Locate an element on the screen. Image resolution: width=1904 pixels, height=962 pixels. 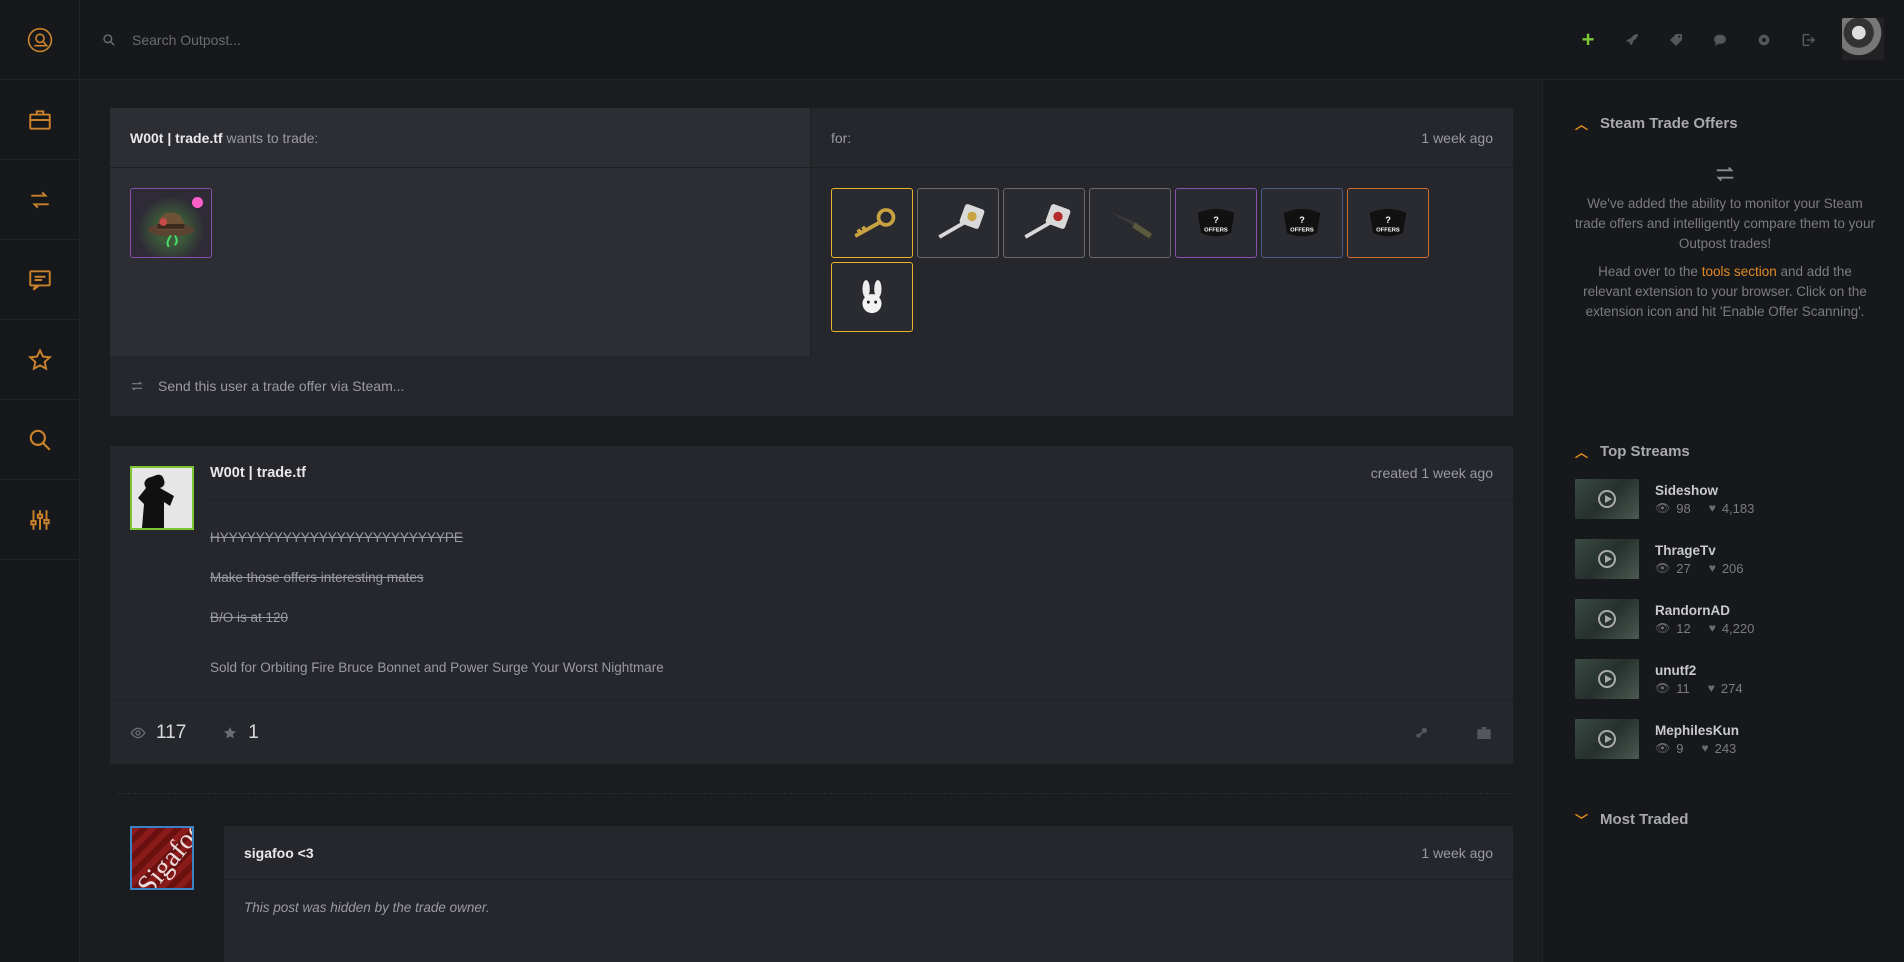
star-icon is located at coordinates (230, 733).